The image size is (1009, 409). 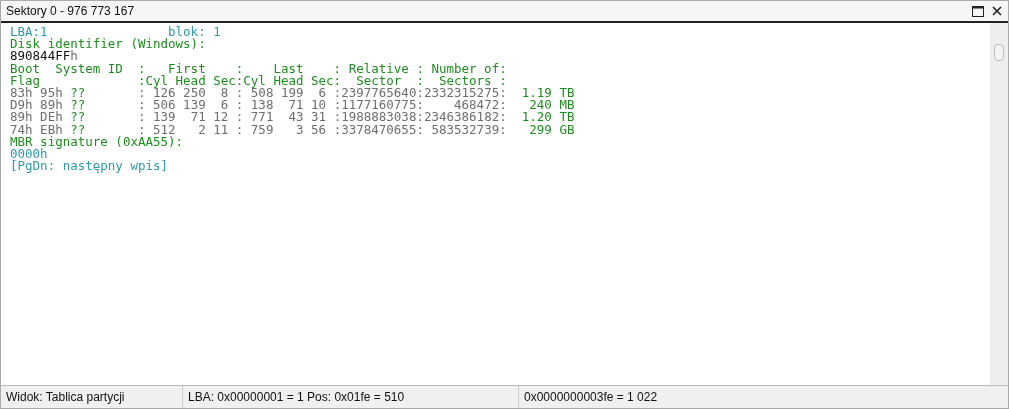 What do you see at coordinates (591, 397) in the screenshot?
I see `status-text: 0x0000000003fe = 1 022` at bounding box center [591, 397].